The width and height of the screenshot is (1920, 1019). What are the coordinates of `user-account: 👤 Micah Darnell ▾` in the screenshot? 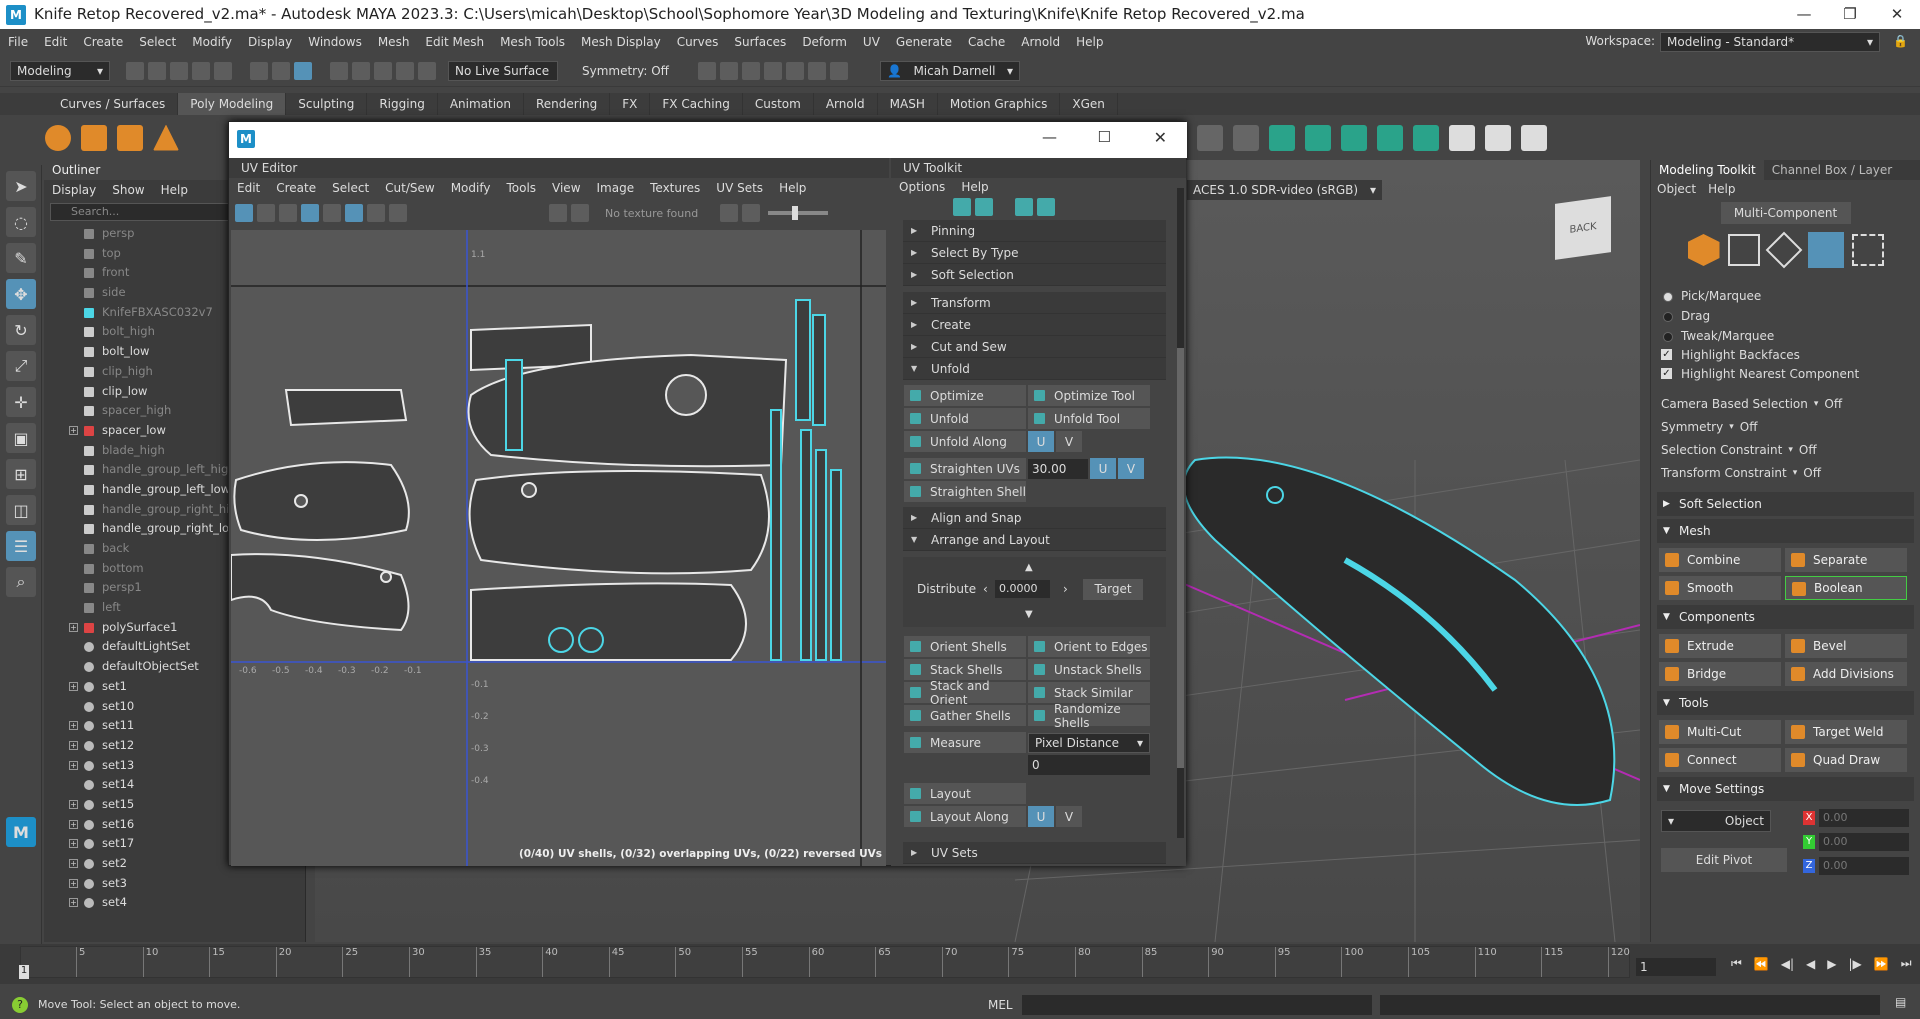 It's located at (950, 70).